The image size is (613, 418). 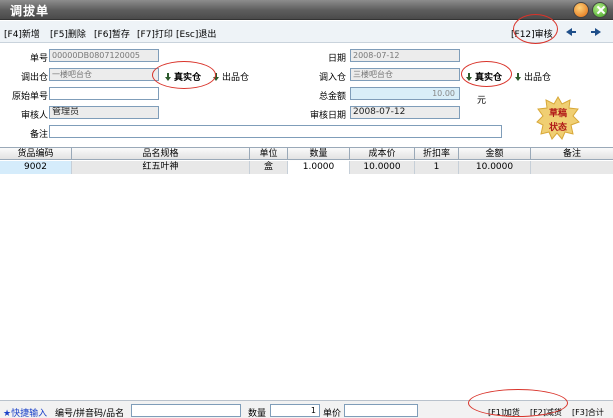 I want to click on code-input, so click(x=186, y=410).